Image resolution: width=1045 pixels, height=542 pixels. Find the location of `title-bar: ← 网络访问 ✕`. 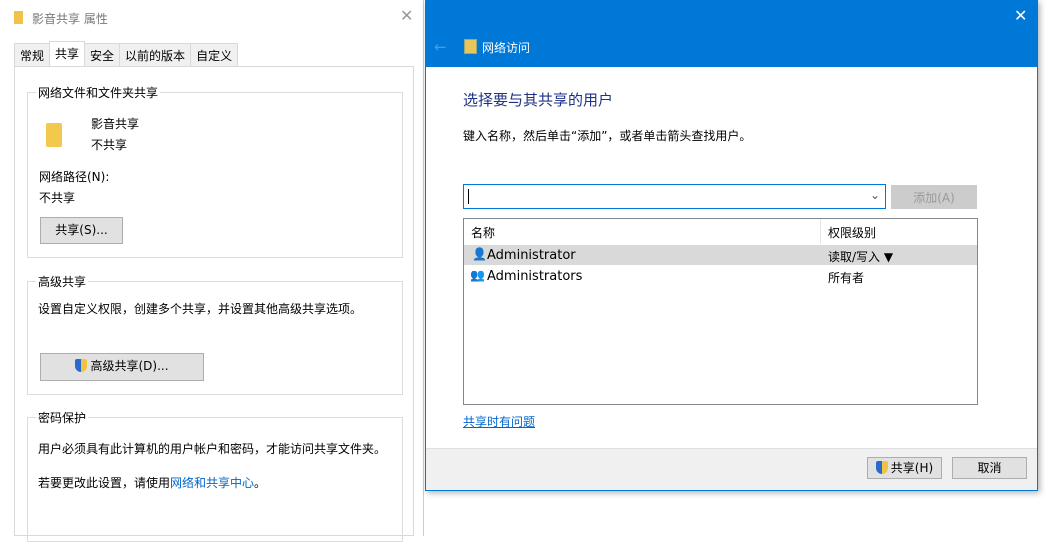

title-bar: ← 网络访问 ✕ is located at coordinates (731, 34).